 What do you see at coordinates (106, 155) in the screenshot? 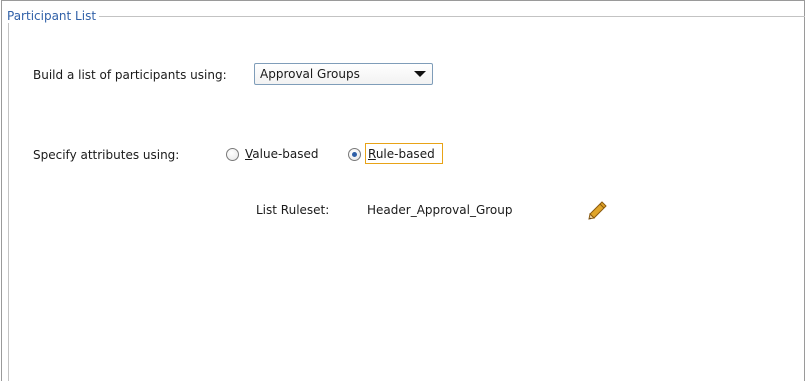
I see `specify-attributes-label: Specify attributes using:` at bounding box center [106, 155].